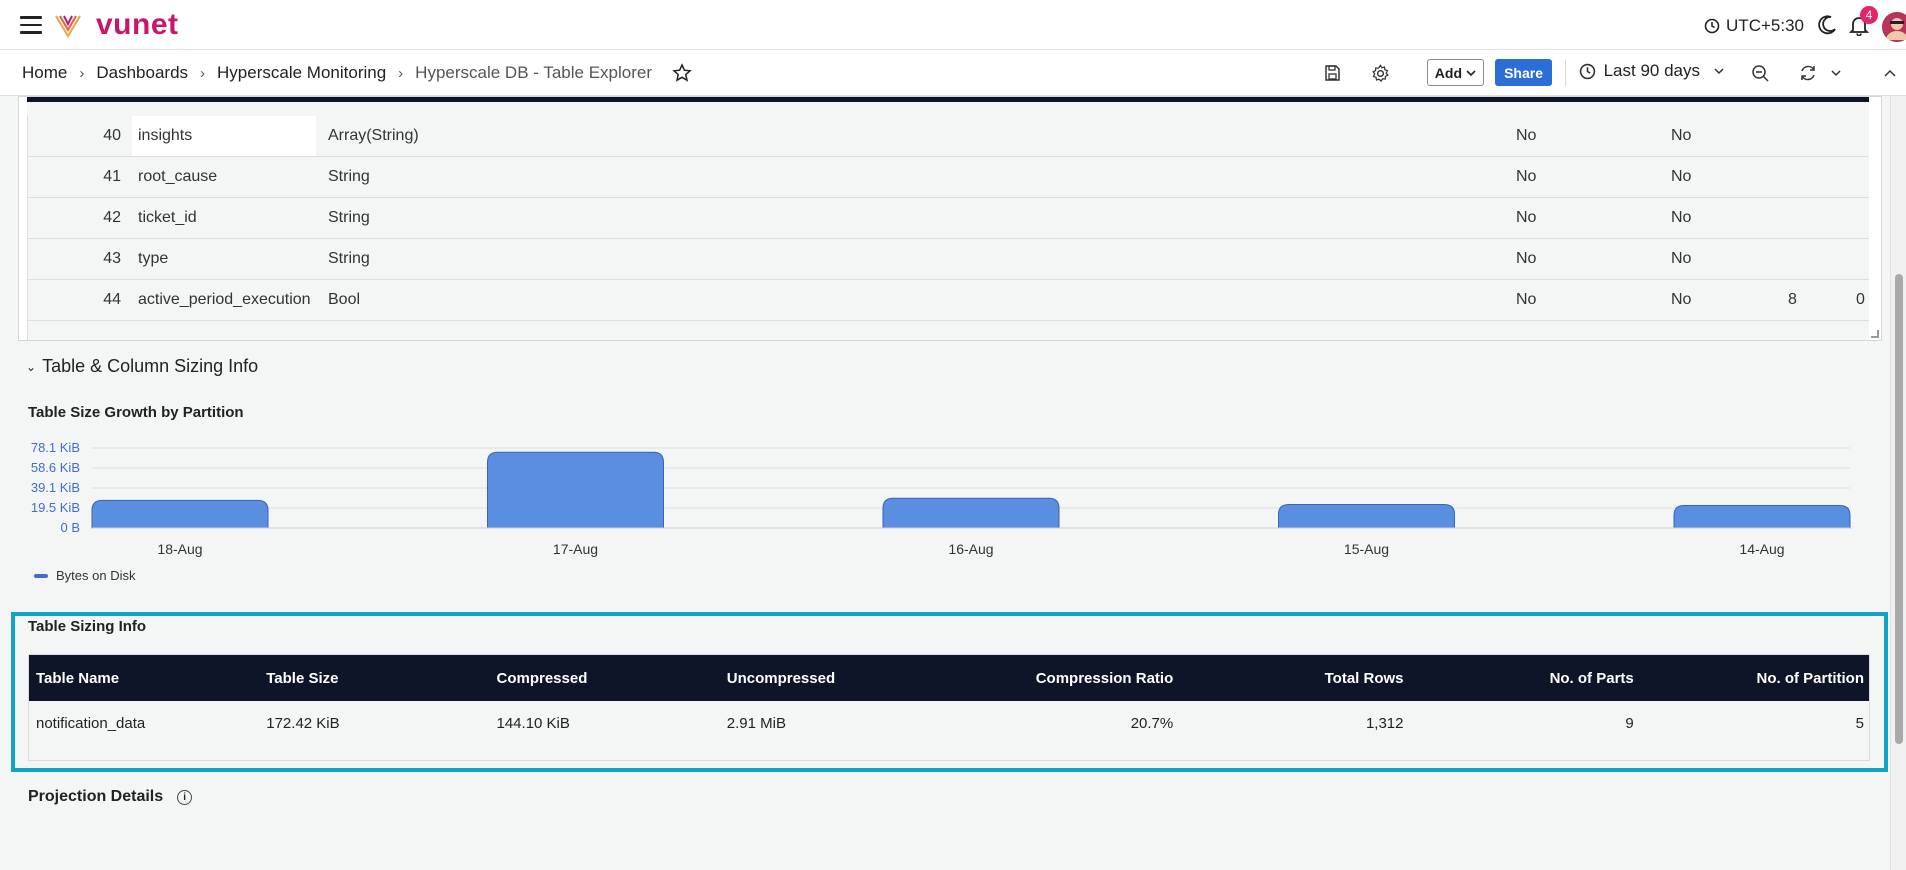  I want to click on chart-title: Table Size Growth by Partition, so click(136, 412).